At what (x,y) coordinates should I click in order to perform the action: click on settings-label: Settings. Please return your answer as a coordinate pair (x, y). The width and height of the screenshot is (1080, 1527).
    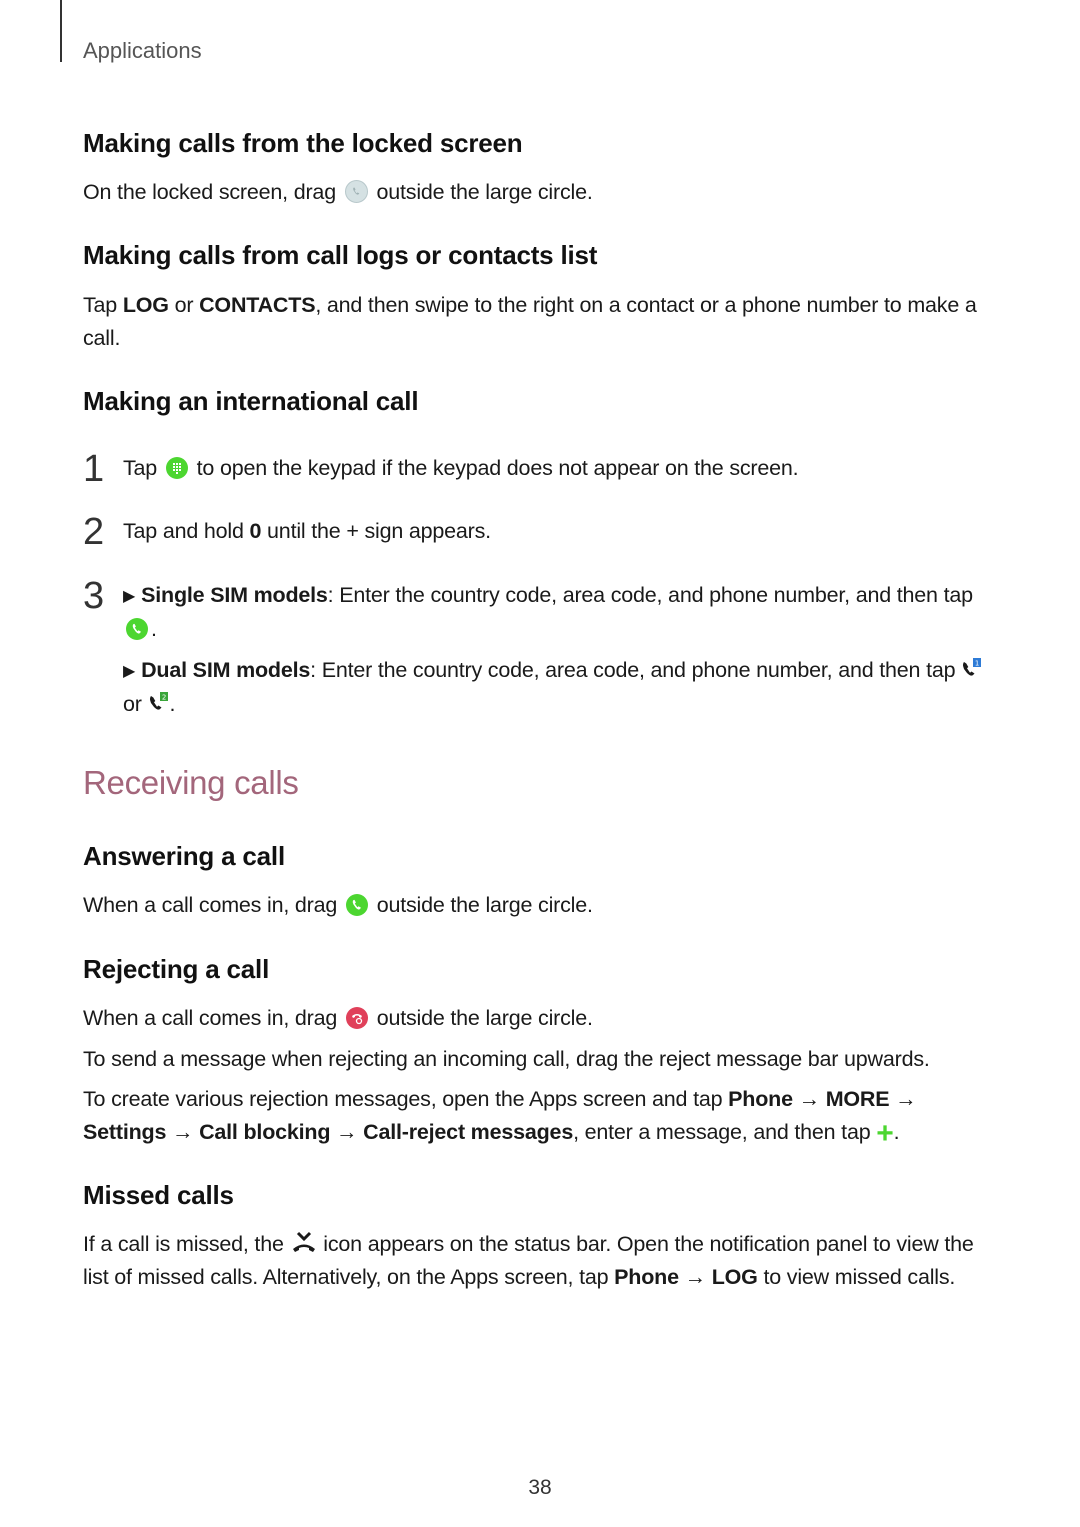
    Looking at the image, I should click on (125, 1132).